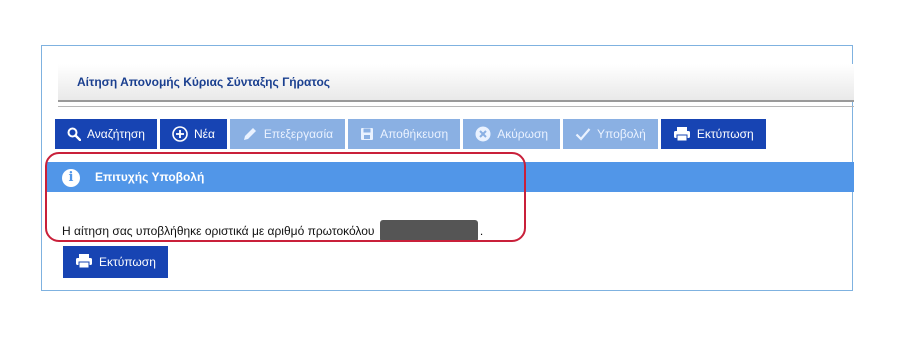 The image size is (900, 348). I want to click on page-header: Αίτηση Απονομής Κύριας Σύνταξης Γήρατος, so click(456, 83).